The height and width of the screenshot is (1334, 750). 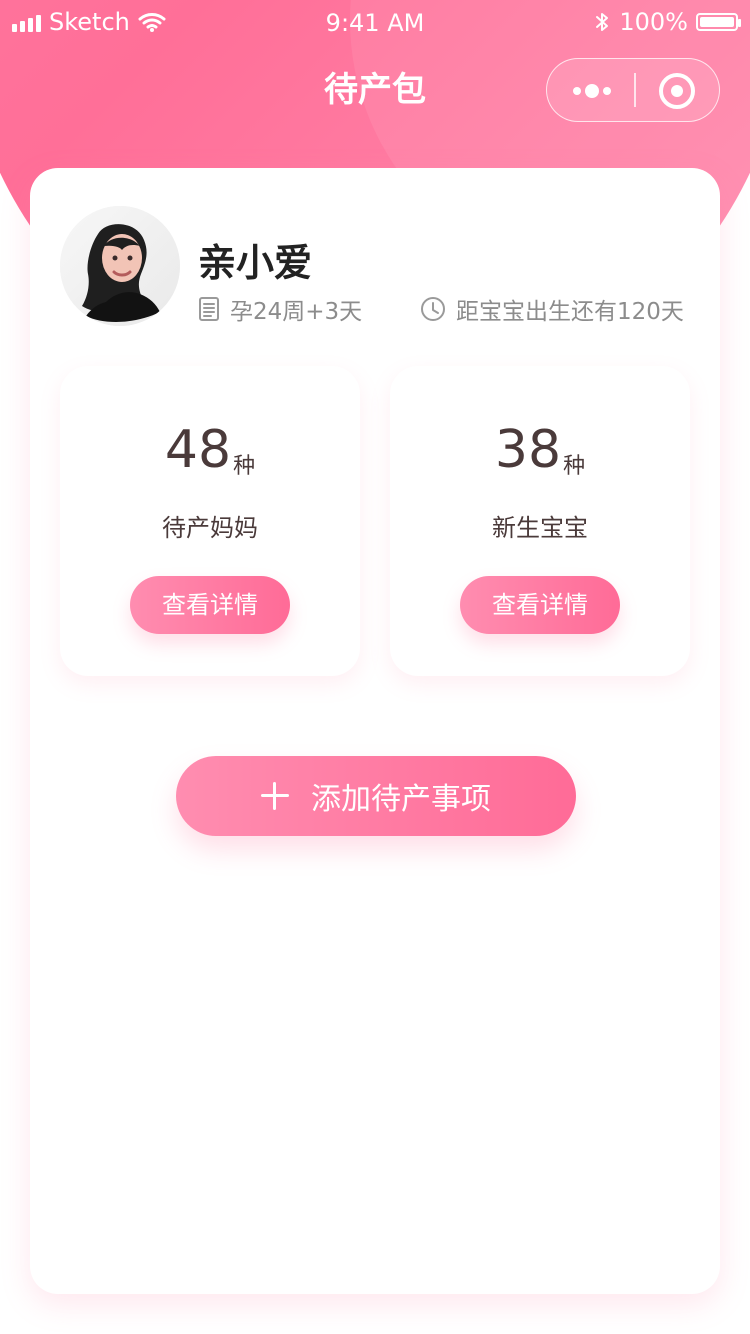 I want to click on stat-number: 38, so click(x=528, y=450).